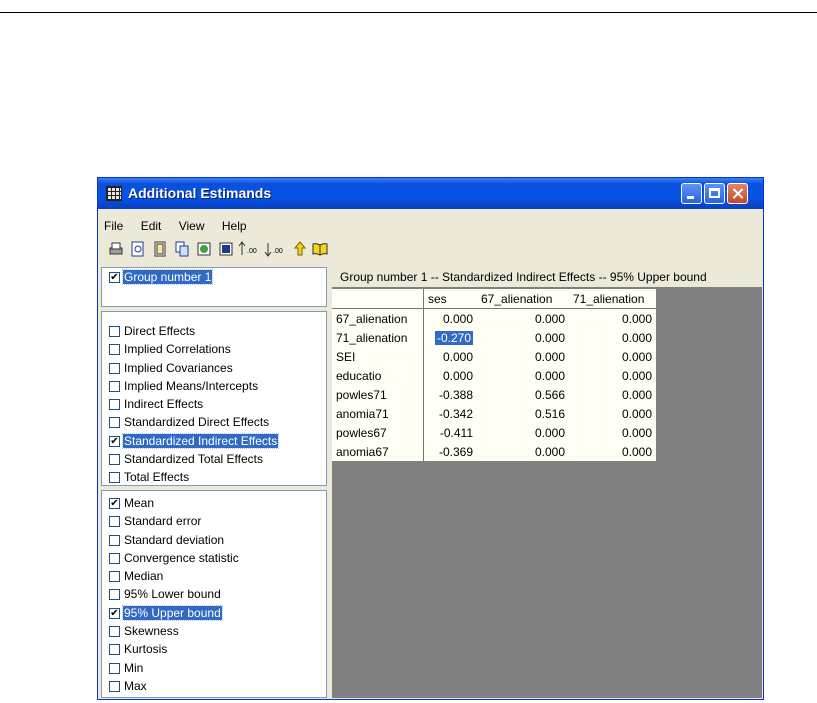  Describe the element at coordinates (192, 226) in the screenshot. I see `menu-view: View` at that location.